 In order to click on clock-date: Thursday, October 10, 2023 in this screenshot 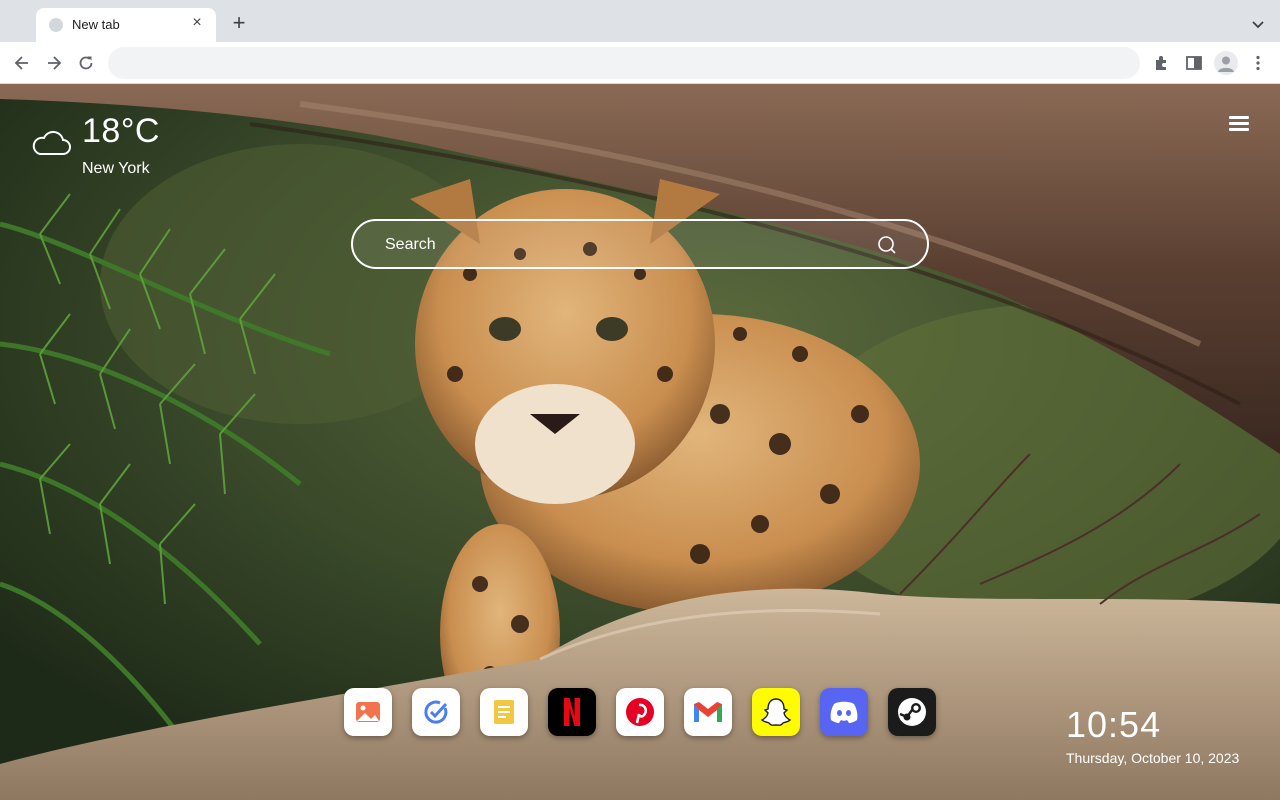, I will do `click(1153, 758)`.